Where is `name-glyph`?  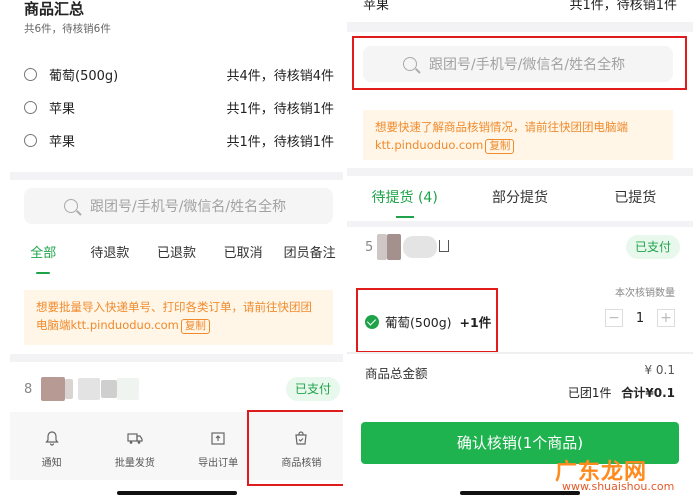 name-glyph is located at coordinates (444, 246).